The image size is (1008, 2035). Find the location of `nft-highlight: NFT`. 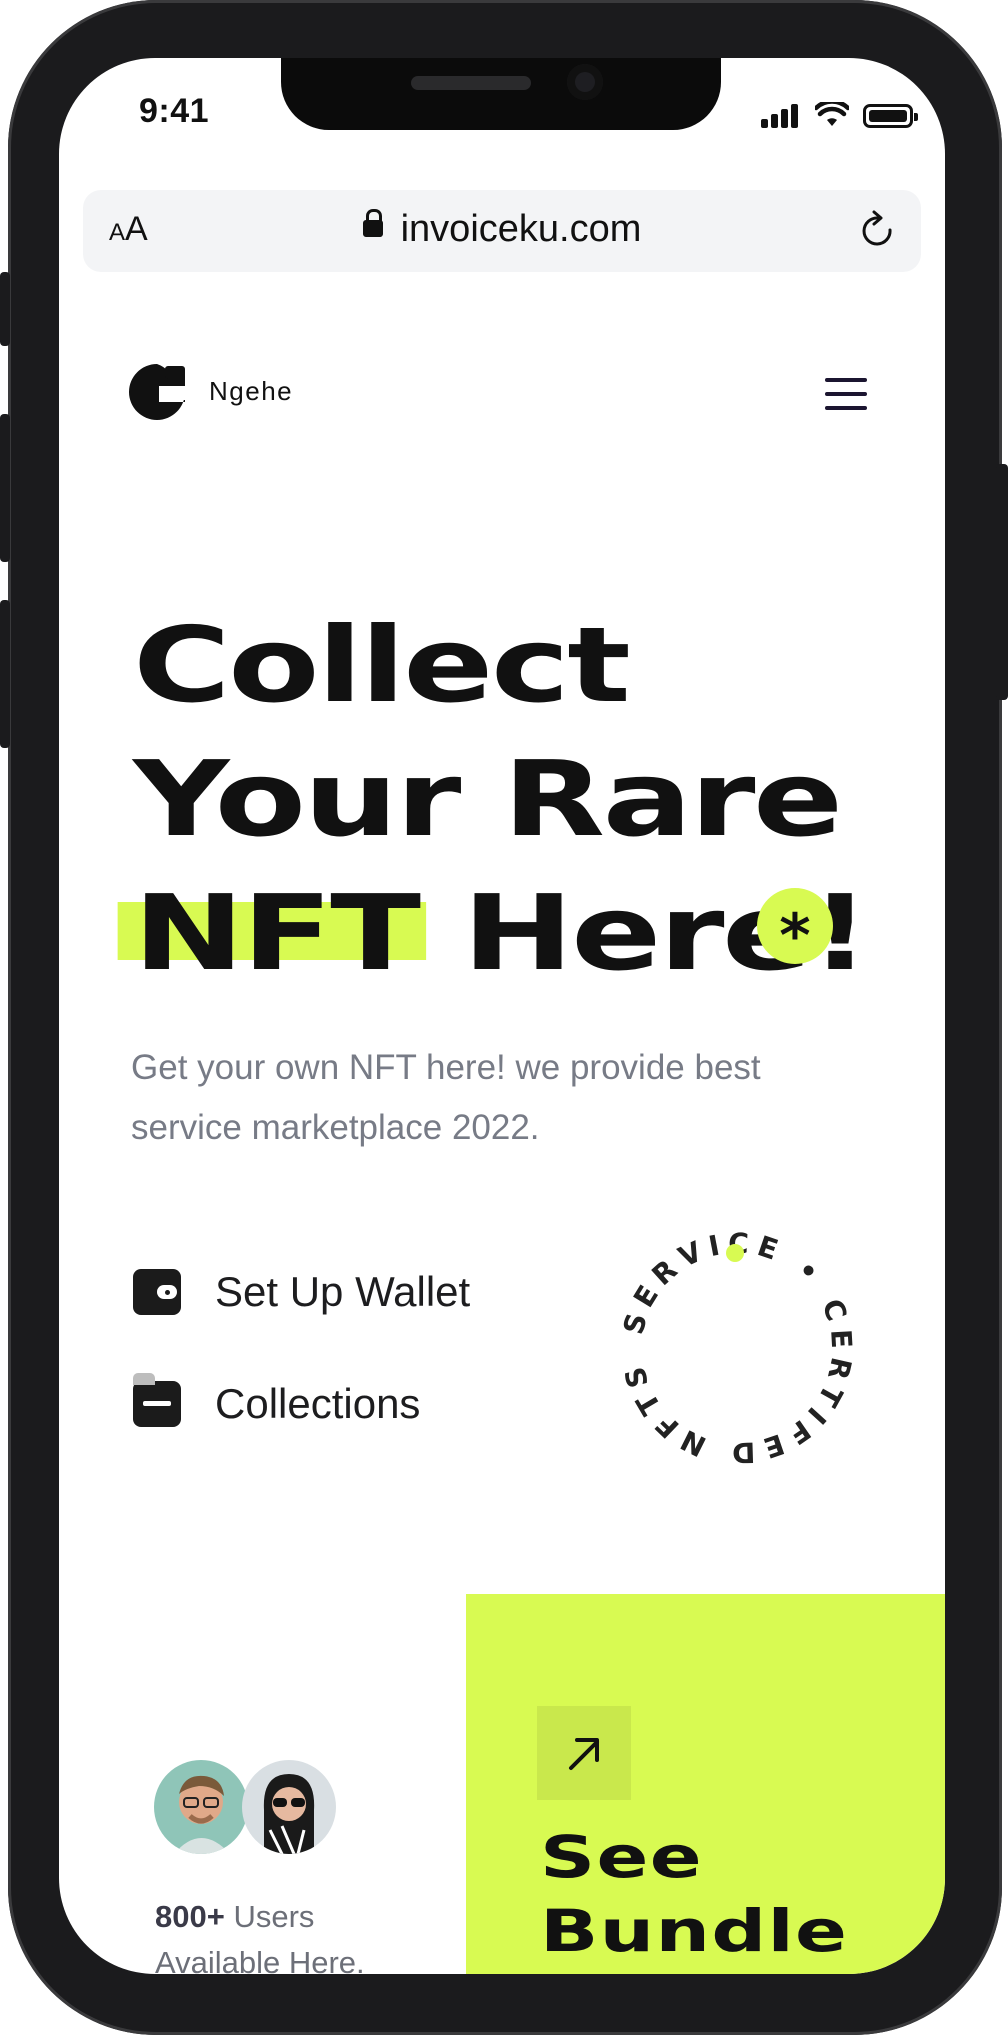

nft-highlight: NFT is located at coordinates (272, 933).